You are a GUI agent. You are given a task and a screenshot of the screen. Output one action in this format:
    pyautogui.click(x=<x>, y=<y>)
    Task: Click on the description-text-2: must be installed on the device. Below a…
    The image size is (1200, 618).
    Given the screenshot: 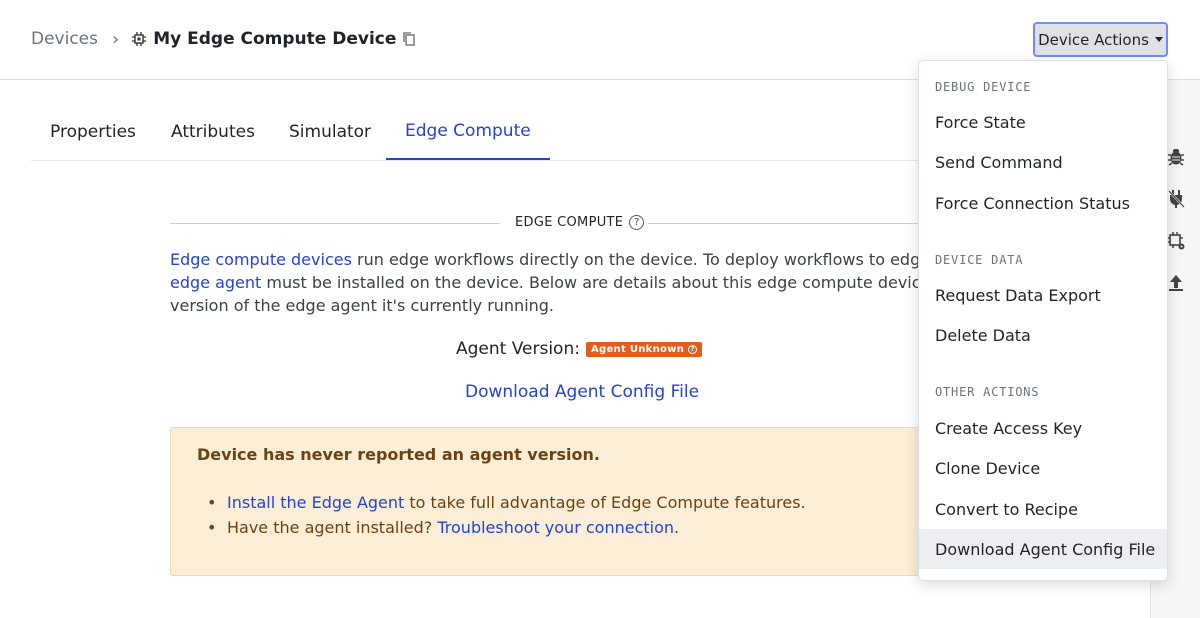 What is the action you would take?
    pyautogui.click(x=595, y=282)
    